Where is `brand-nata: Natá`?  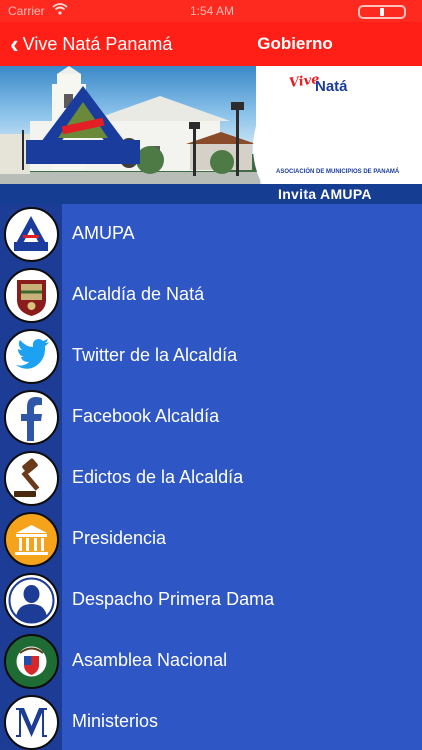
brand-nata: Natá is located at coordinates (331, 86).